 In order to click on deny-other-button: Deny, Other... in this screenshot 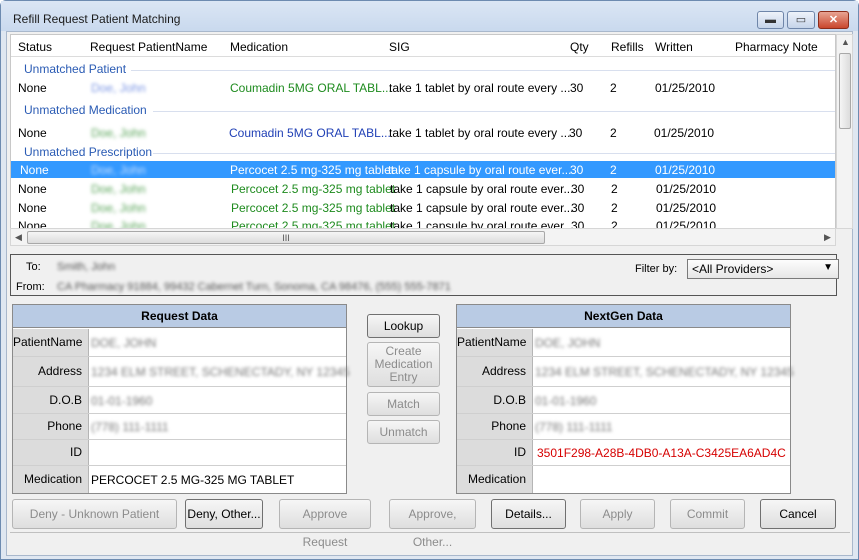, I will do `click(224, 514)`.